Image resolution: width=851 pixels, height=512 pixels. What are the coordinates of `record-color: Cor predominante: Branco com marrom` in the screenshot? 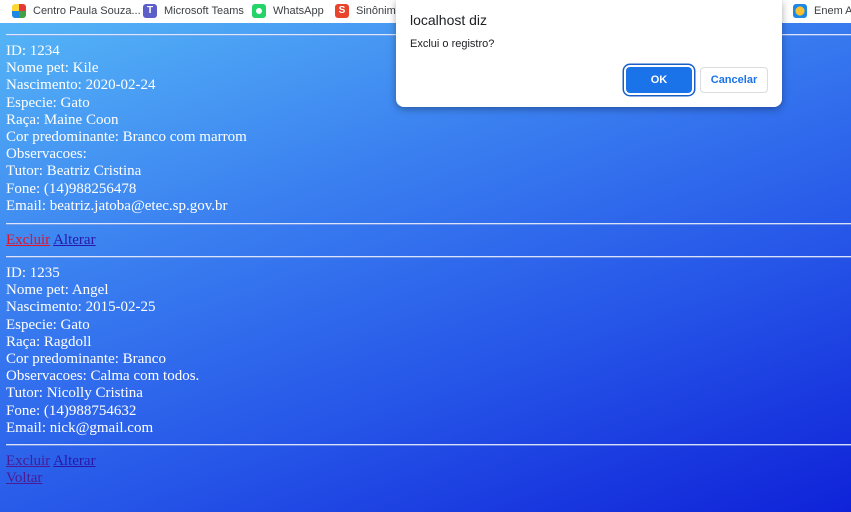 It's located at (126, 137).